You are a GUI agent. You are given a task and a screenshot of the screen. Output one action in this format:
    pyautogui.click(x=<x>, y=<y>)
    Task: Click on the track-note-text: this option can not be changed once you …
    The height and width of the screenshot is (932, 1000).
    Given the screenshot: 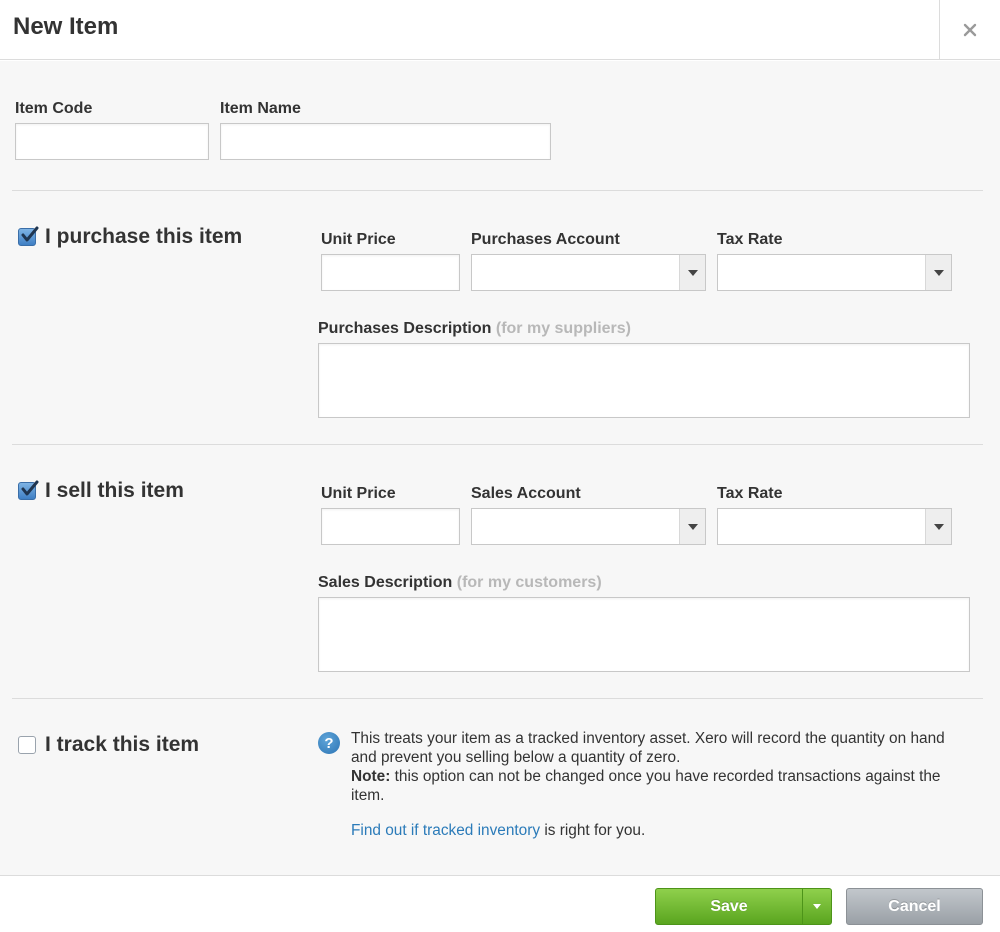 What is the action you would take?
    pyautogui.click(x=646, y=786)
    